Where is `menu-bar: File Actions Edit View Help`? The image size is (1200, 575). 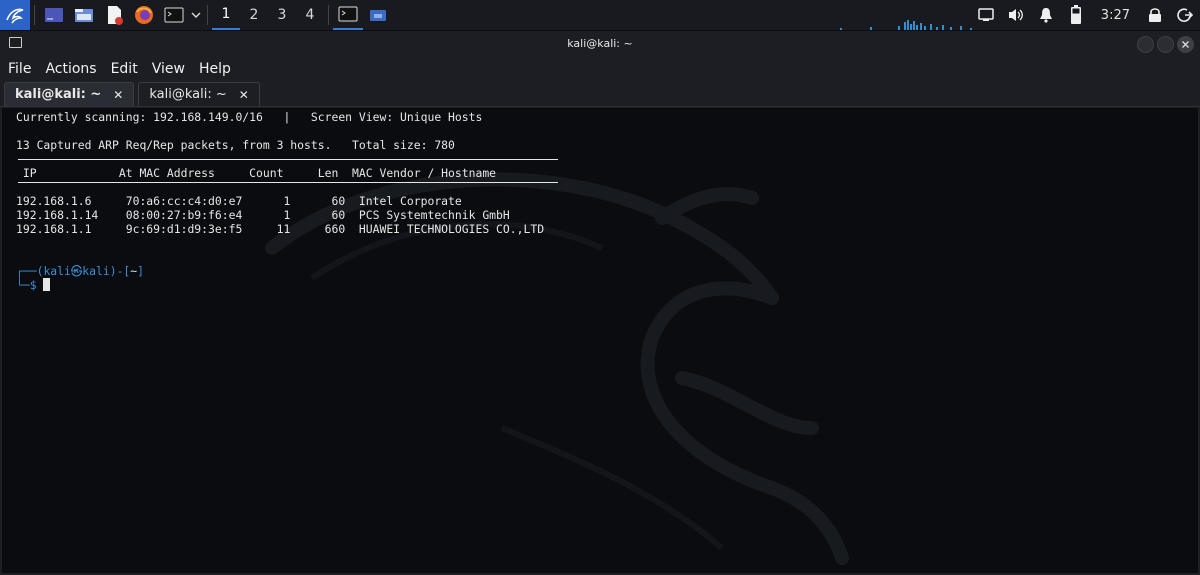
menu-bar: File Actions Edit View Help is located at coordinates (600, 69).